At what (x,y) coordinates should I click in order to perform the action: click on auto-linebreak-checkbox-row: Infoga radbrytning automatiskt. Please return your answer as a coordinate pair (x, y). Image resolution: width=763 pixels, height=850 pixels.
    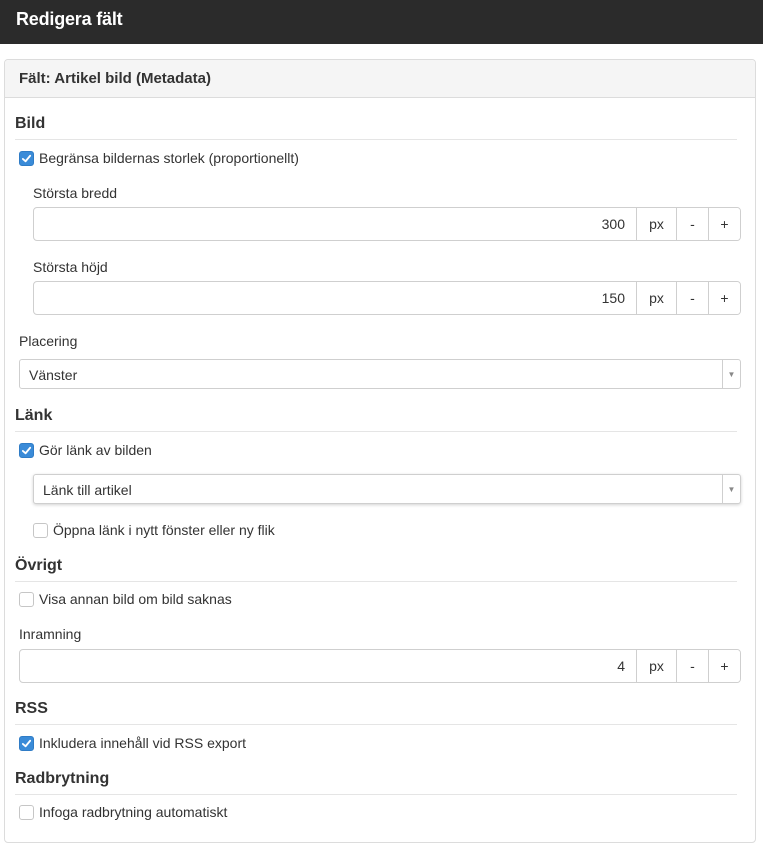
    Looking at the image, I should click on (123, 812).